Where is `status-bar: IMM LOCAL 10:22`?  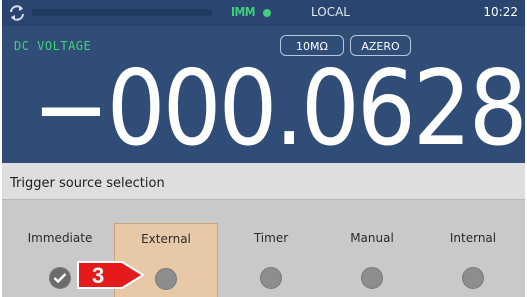 status-bar: IMM LOCAL 10:22 is located at coordinates (263, 13).